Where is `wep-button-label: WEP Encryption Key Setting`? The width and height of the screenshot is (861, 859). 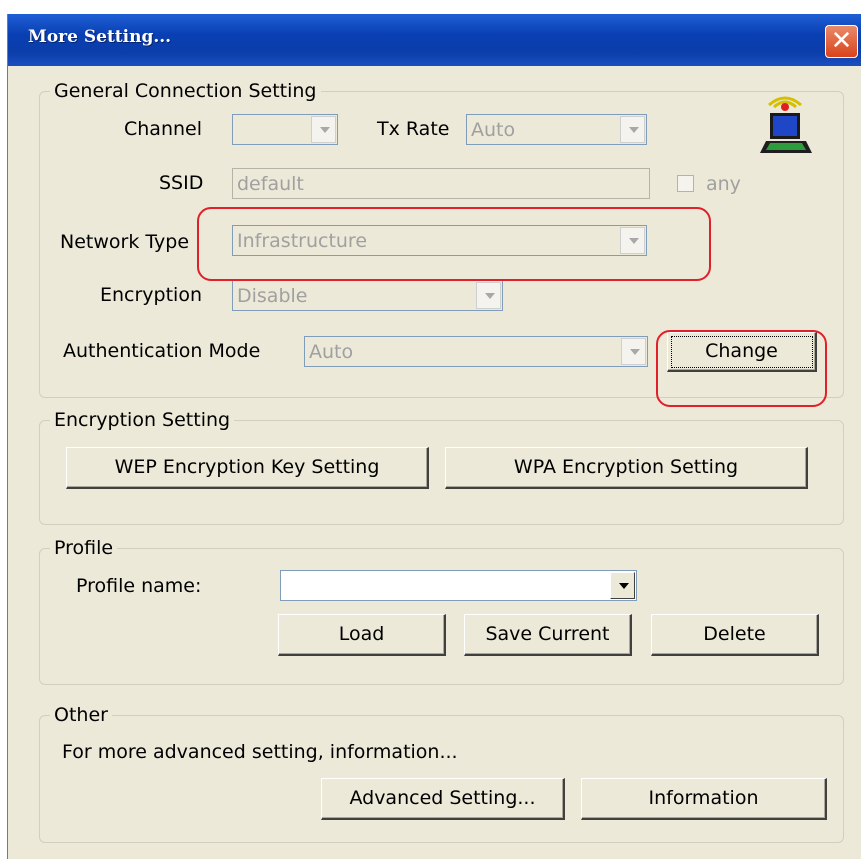 wep-button-label: WEP Encryption Key Setting is located at coordinates (247, 467).